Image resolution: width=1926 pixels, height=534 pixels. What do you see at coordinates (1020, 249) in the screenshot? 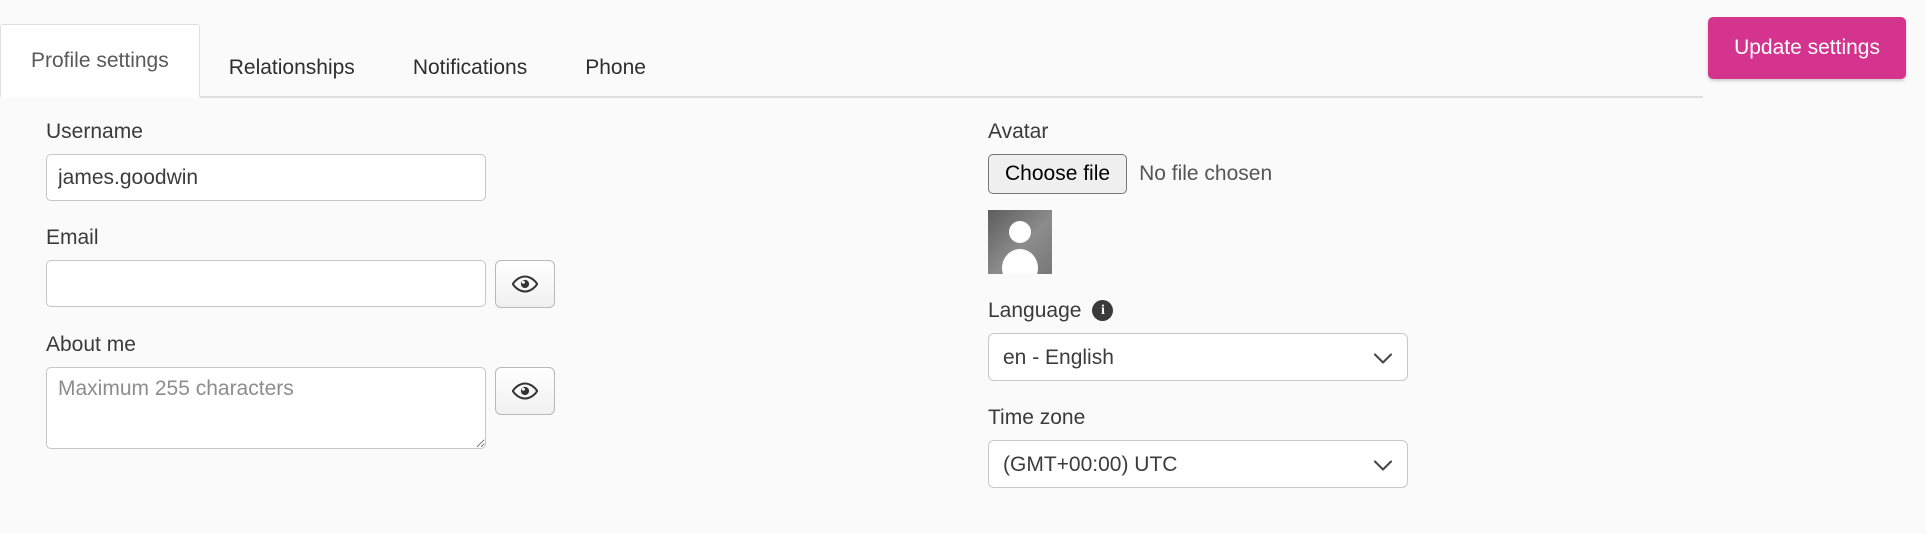
I see `avatar-preview` at bounding box center [1020, 249].